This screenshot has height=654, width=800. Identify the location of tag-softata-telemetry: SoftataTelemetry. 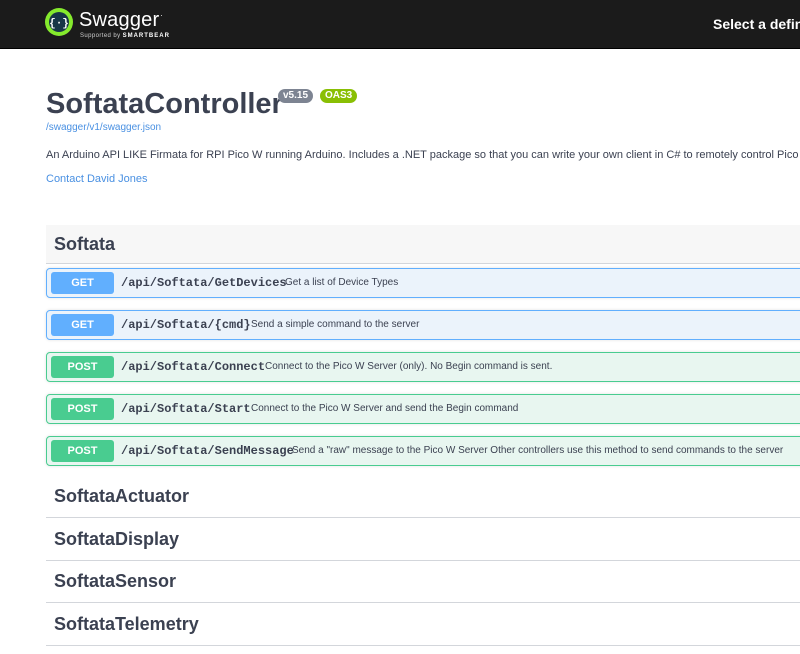
(423, 624).